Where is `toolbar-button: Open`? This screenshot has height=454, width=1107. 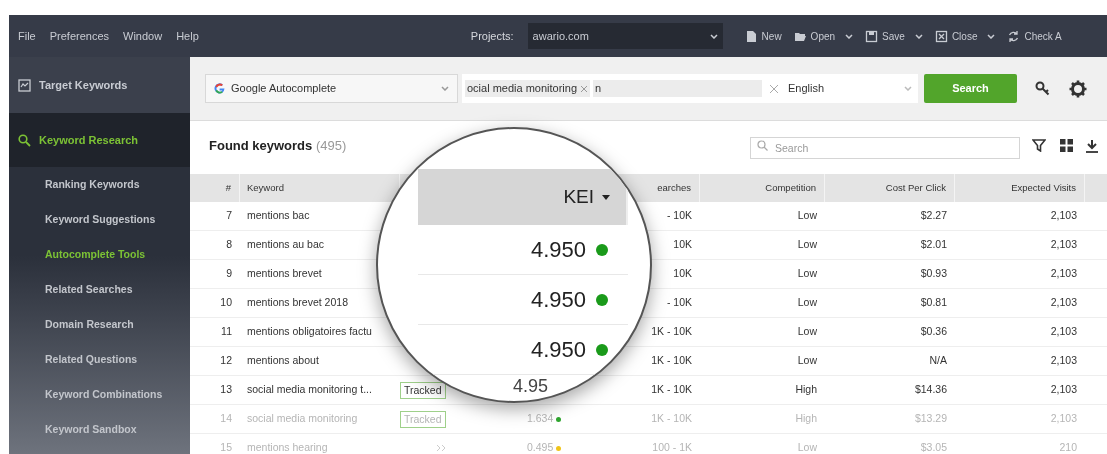 toolbar-button: Open is located at coordinates (823, 36).